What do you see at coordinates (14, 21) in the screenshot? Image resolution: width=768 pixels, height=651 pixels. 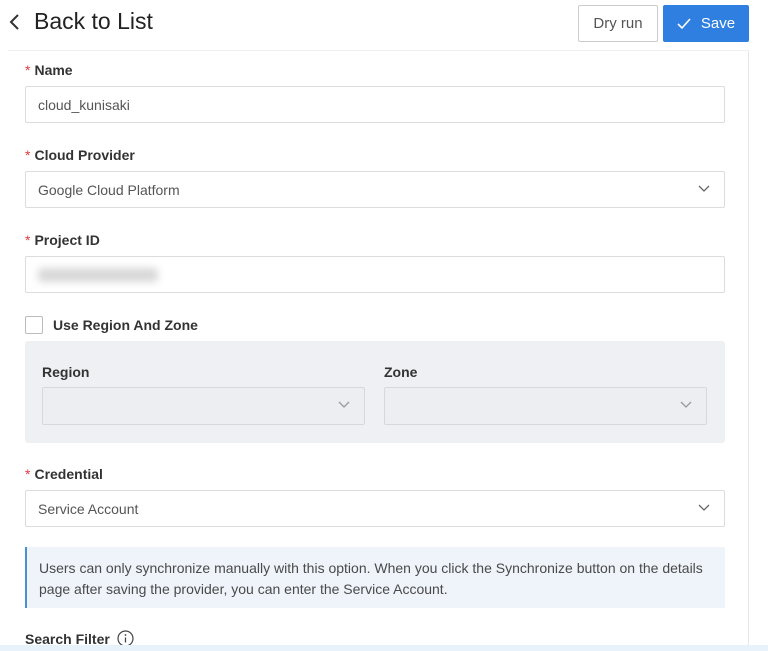 I see `chevron-left-icon` at bounding box center [14, 21].